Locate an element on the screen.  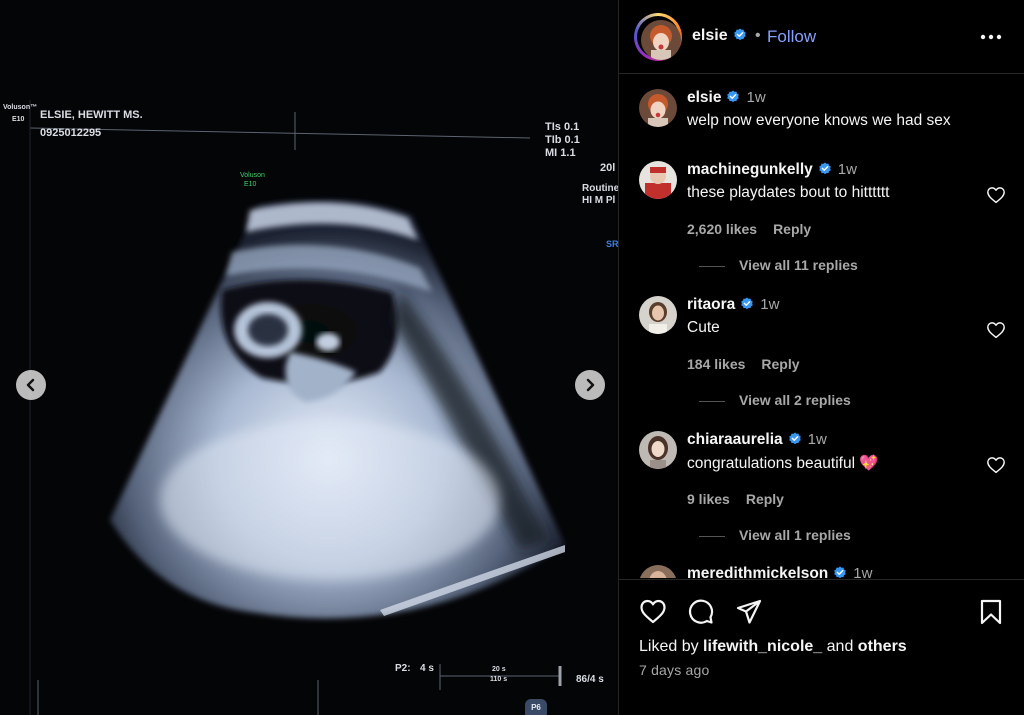
comment-meta: 9 likes Reply is located at coordinates (743, 499).